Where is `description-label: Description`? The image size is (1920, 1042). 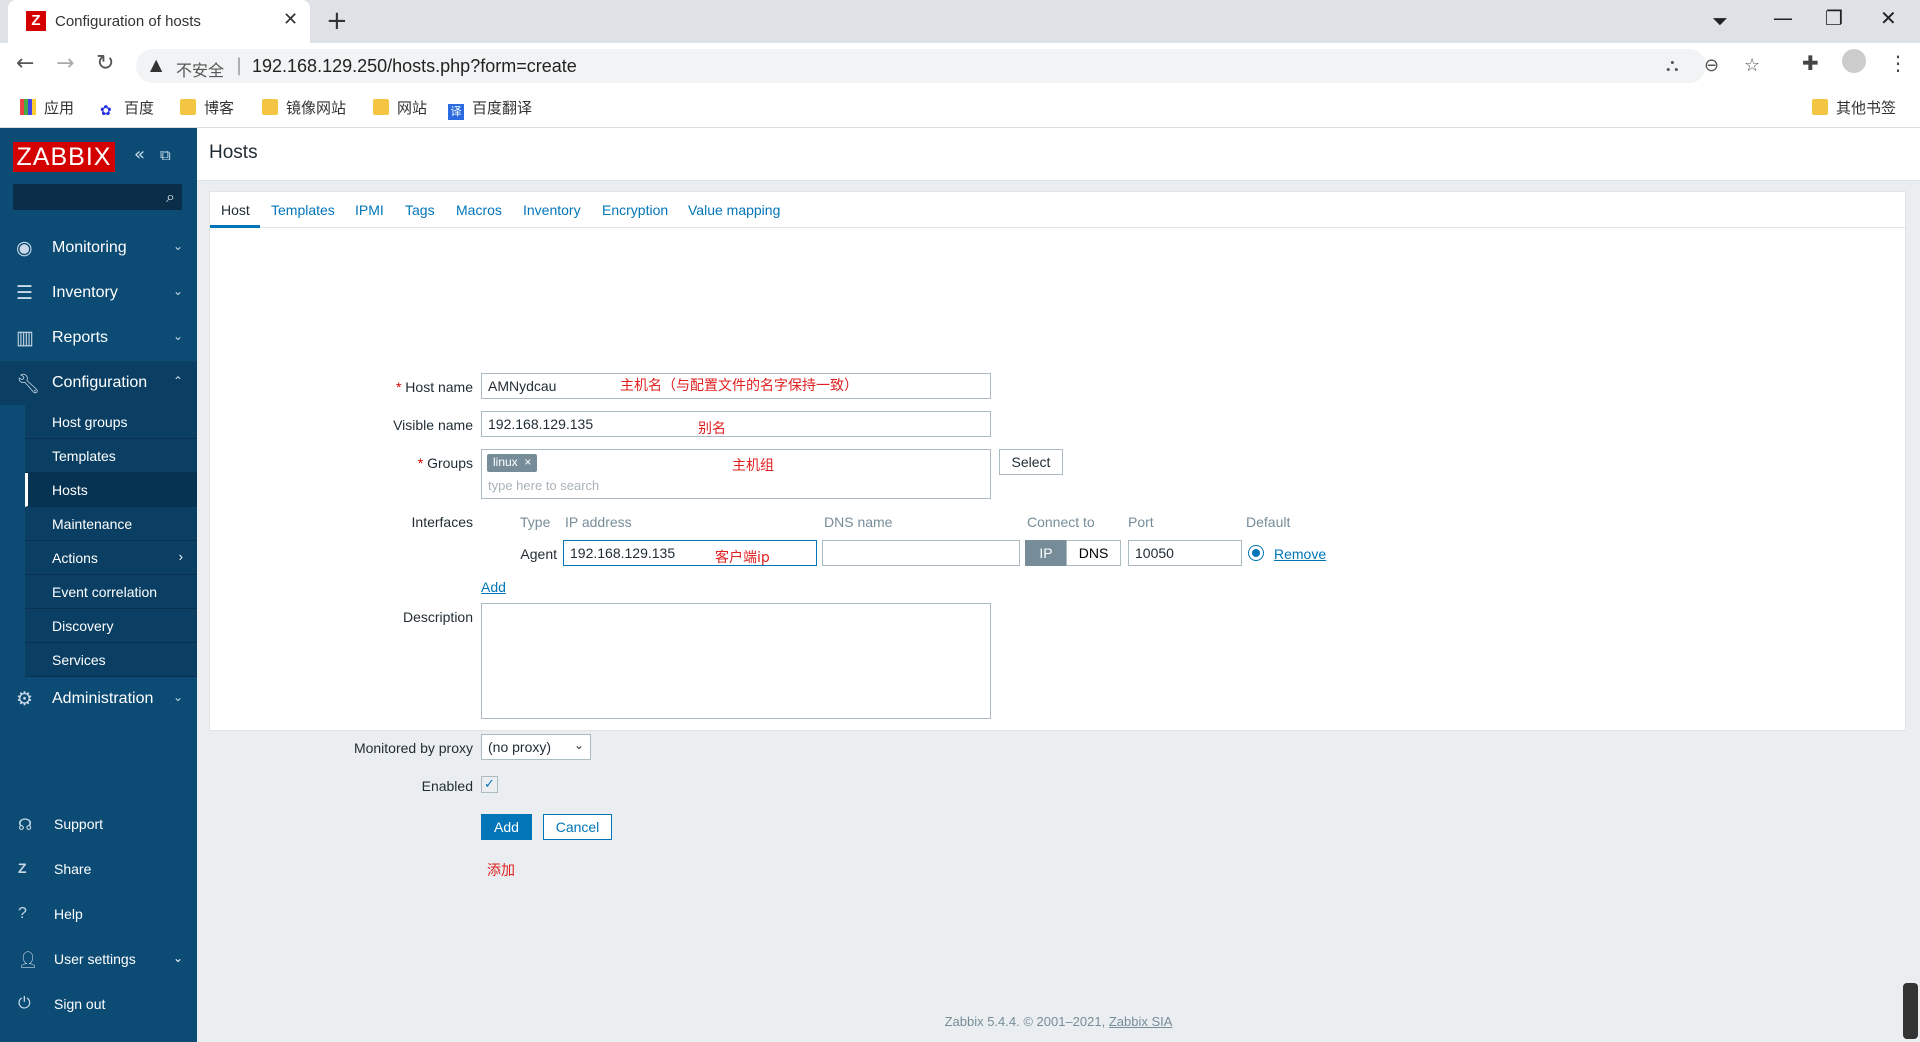 description-label: Description is located at coordinates (437, 617).